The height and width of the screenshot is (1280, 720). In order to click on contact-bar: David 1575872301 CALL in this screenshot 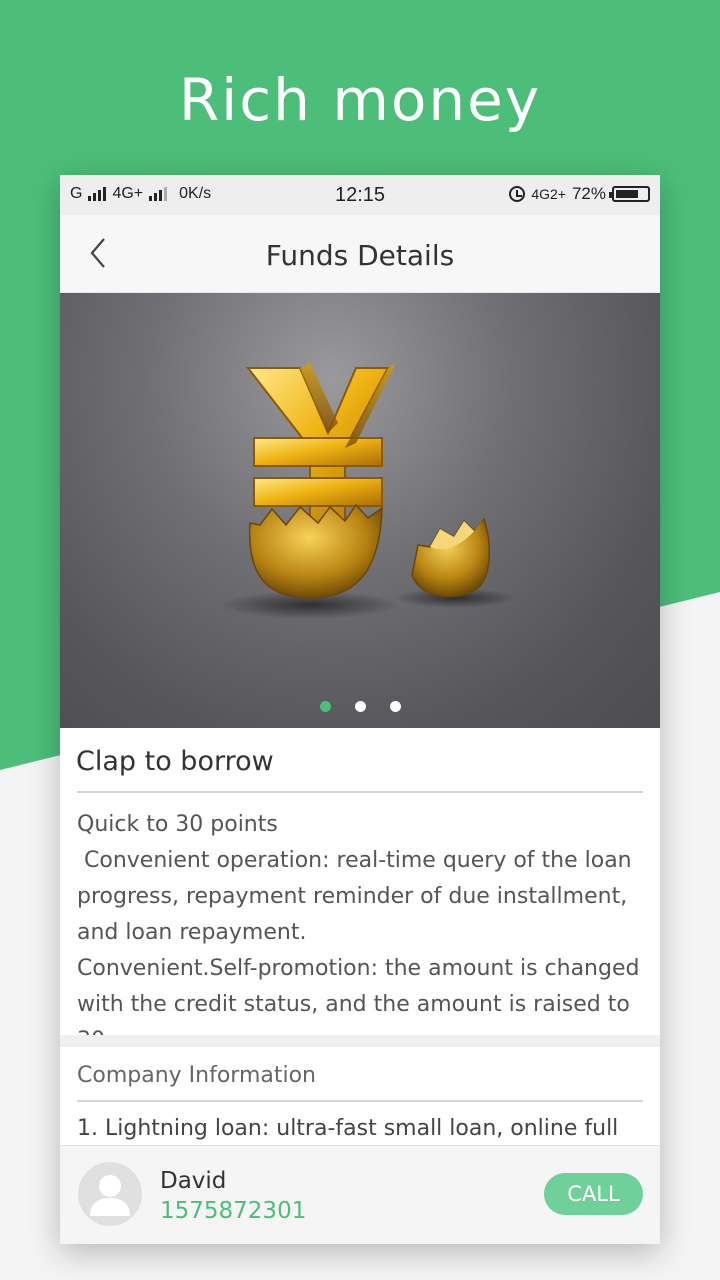, I will do `click(360, 1194)`.